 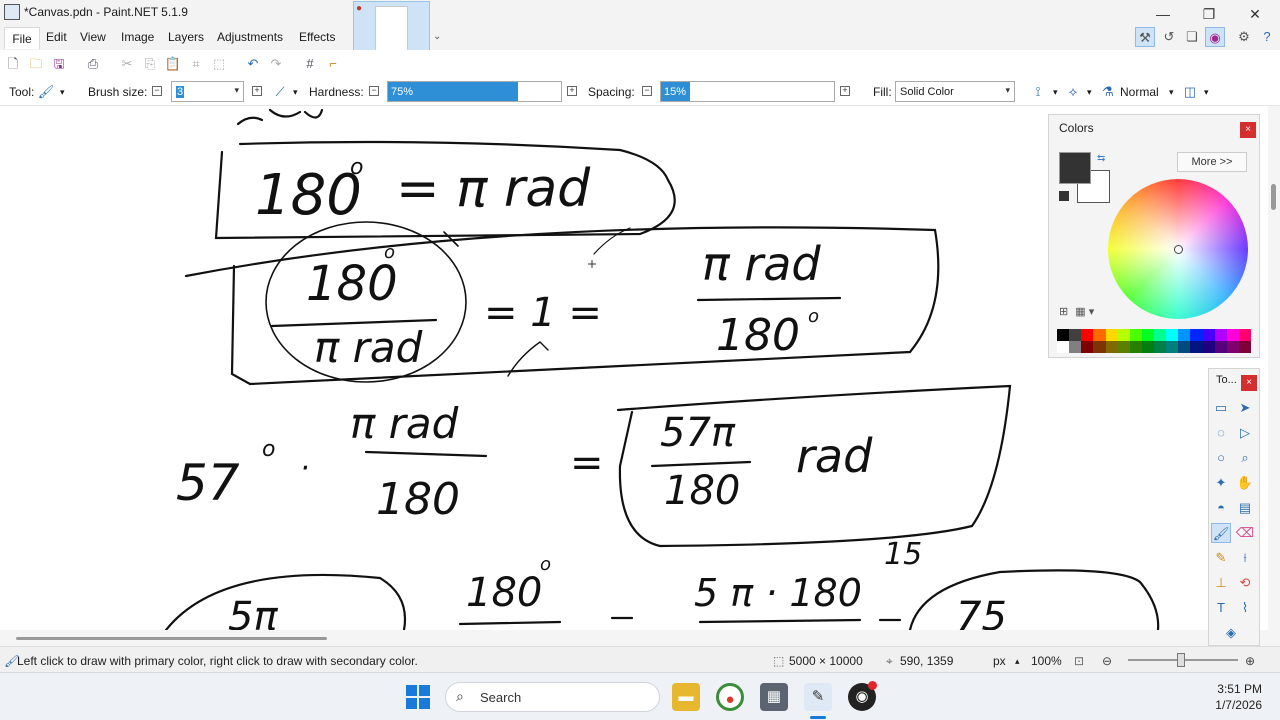 What do you see at coordinates (1221, 583) in the screenshot?
I see `clone-stamp-icon: ⊥` at bounding box center [1221, 583].